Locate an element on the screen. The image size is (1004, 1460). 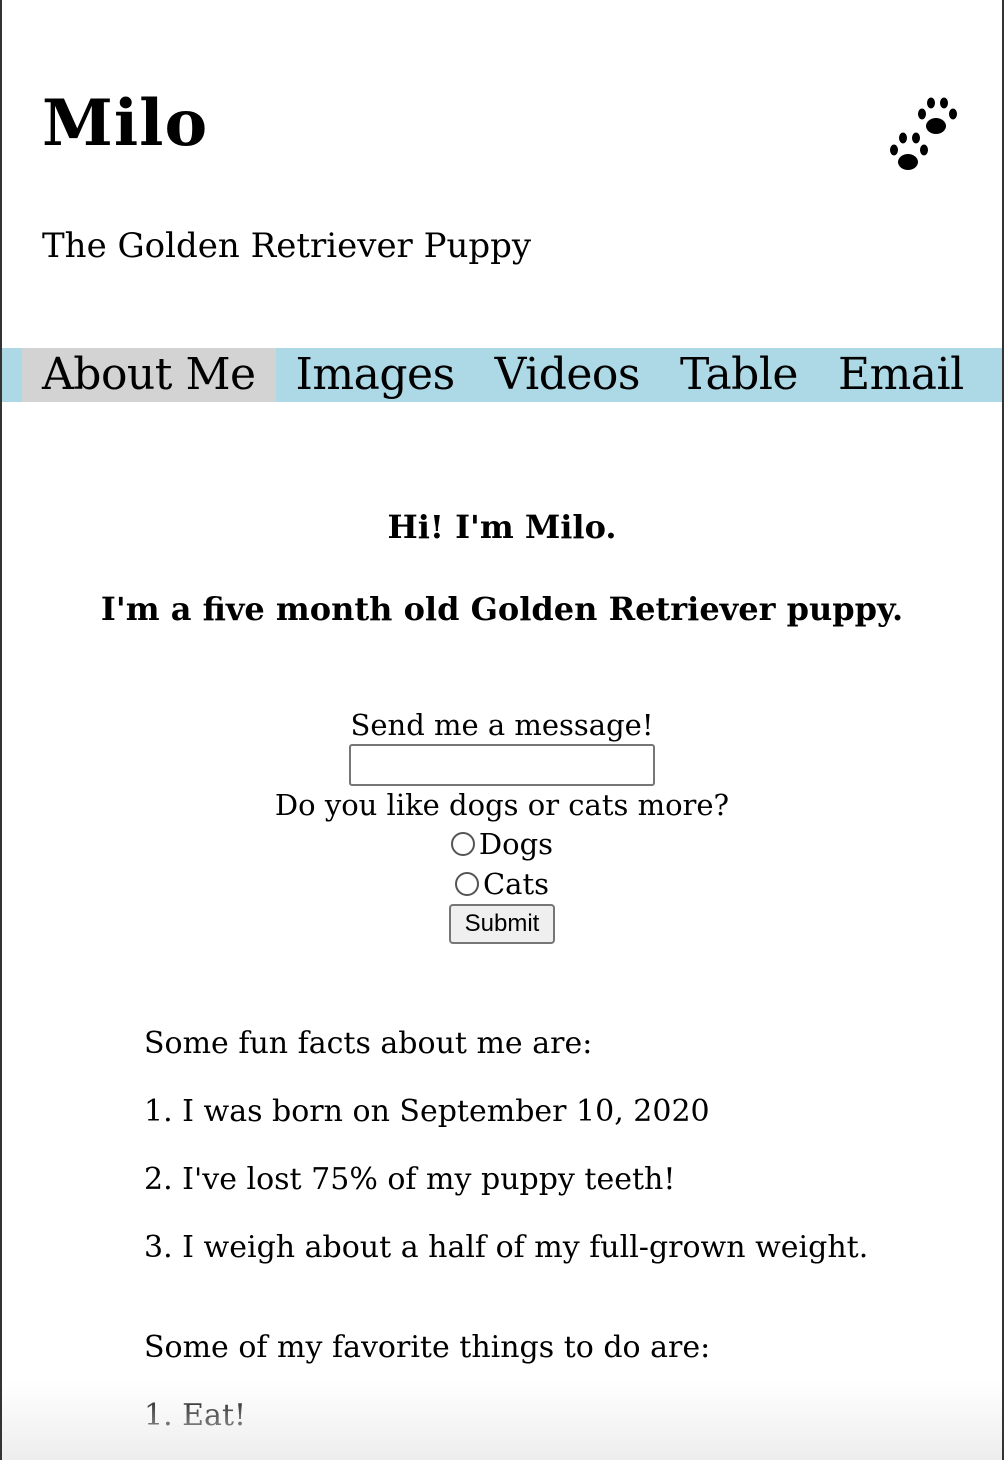
nav-item-images: Images is located at coordinates (375, 375).